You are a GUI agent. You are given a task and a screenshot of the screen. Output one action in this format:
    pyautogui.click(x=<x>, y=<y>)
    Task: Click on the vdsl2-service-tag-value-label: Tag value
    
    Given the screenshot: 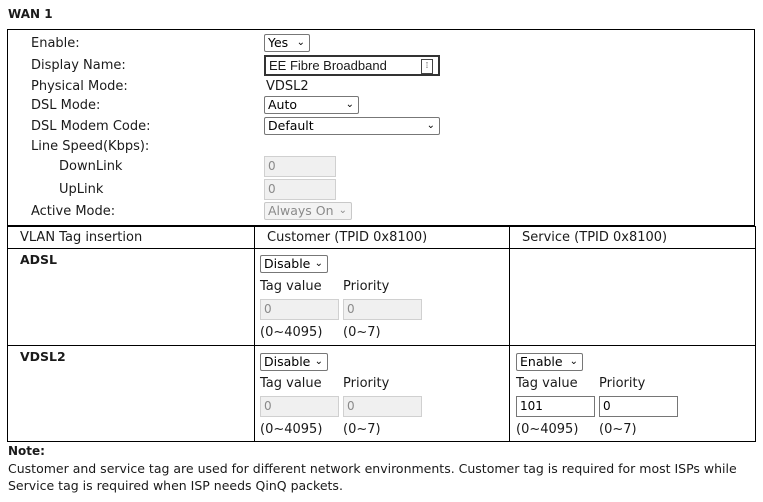 What is the action you would take?
    pyautogui.click(x=547, y=383)
    